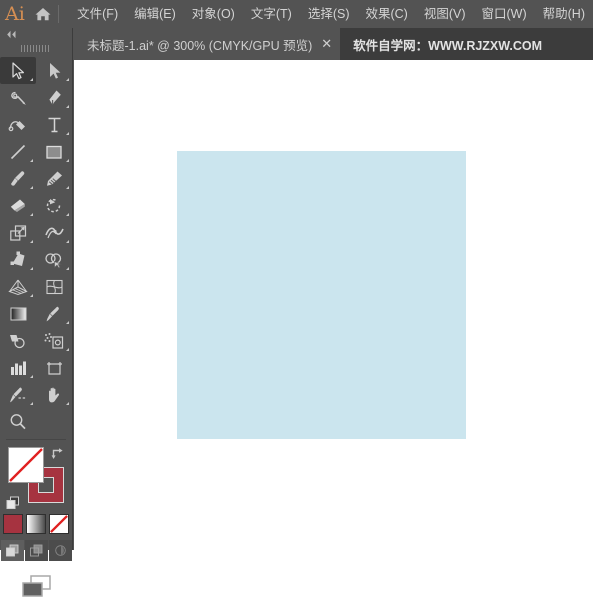 The image size is (593, 599). Describe the element at coordinates (18, 313) in the screenshot. I see `gradient-tool` at that location.